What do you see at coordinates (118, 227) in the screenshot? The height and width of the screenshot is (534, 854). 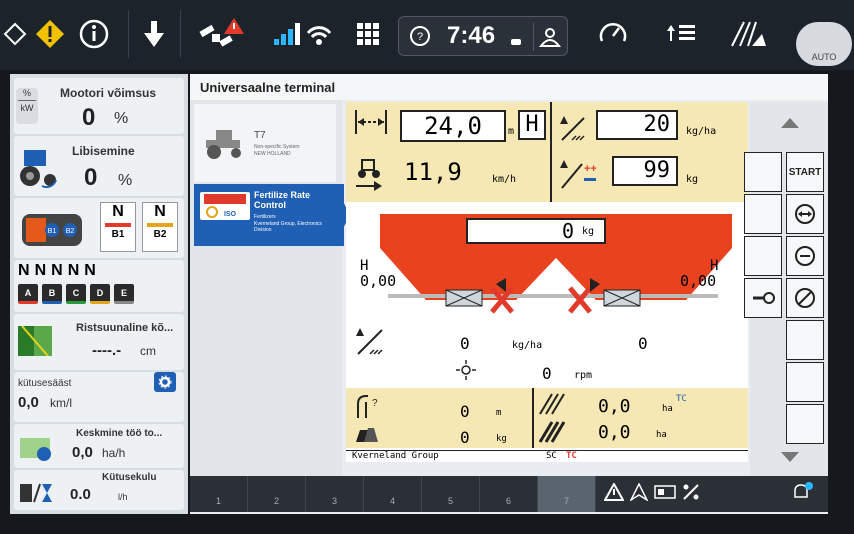 I see `brake-b1: N B1` at bounding box center [118, 227].